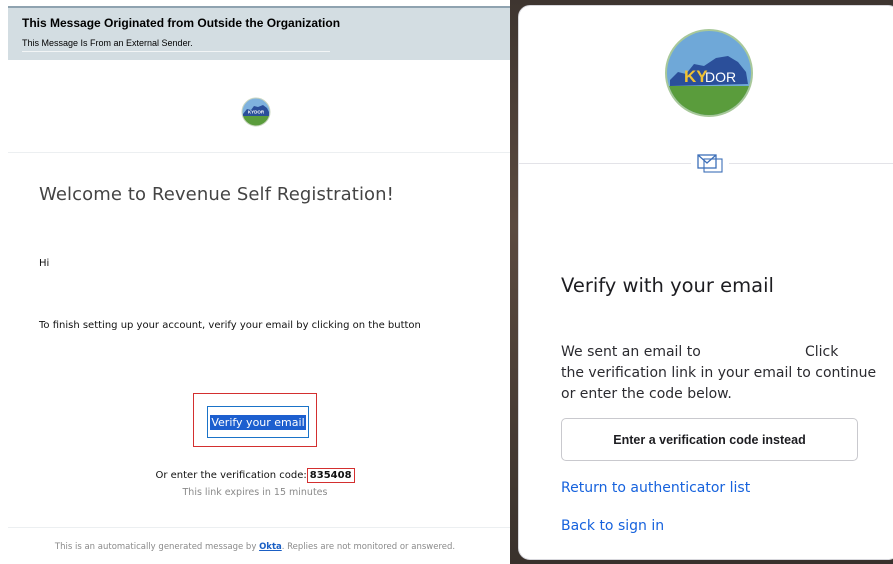  I want to click on return-to-authenticator-list-link: Return to authenticator list, so click(655, 488).